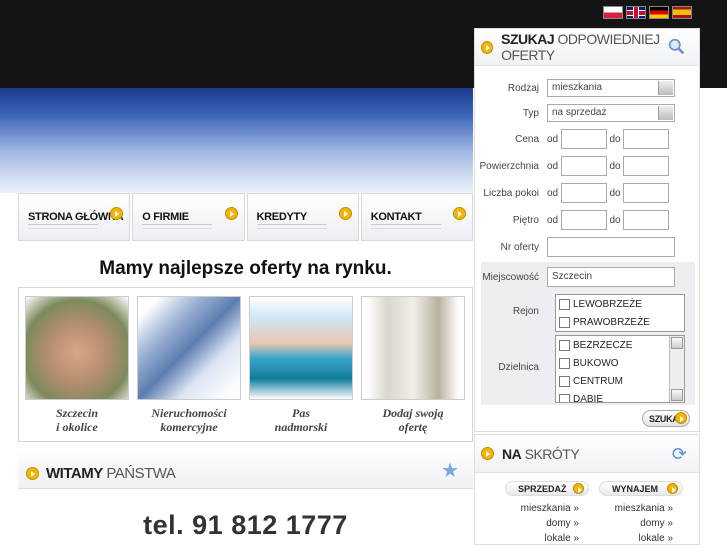  I want to click on rejon-option: LEWOBRZEŻE, so click(620, 304).